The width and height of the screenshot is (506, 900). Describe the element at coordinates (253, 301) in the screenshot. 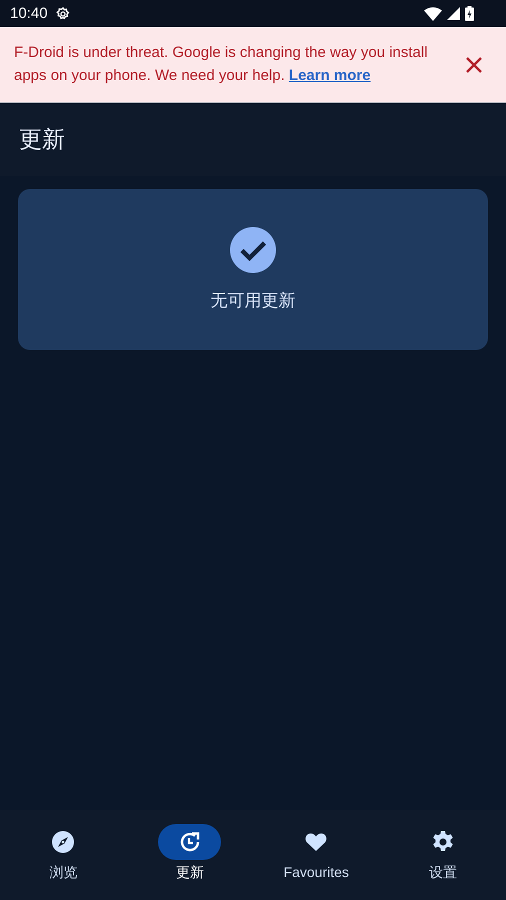

I see `empty-message: 无可用更新` at that location.